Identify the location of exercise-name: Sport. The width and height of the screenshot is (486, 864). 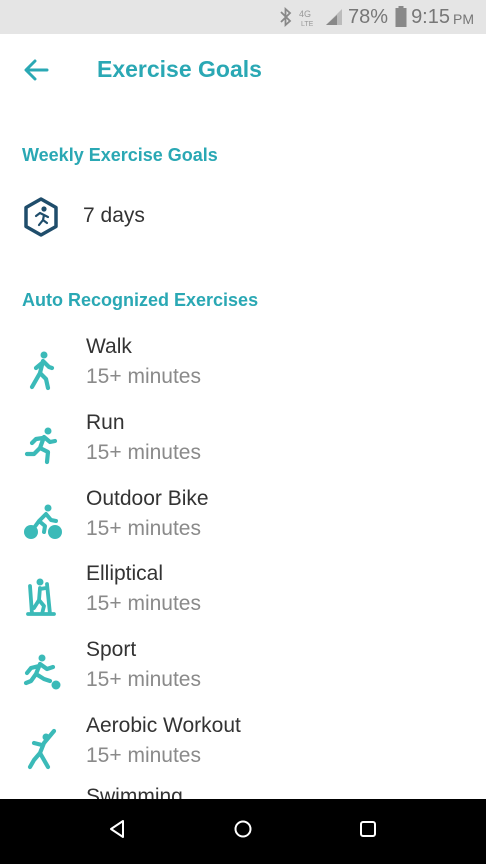
(111, 649).